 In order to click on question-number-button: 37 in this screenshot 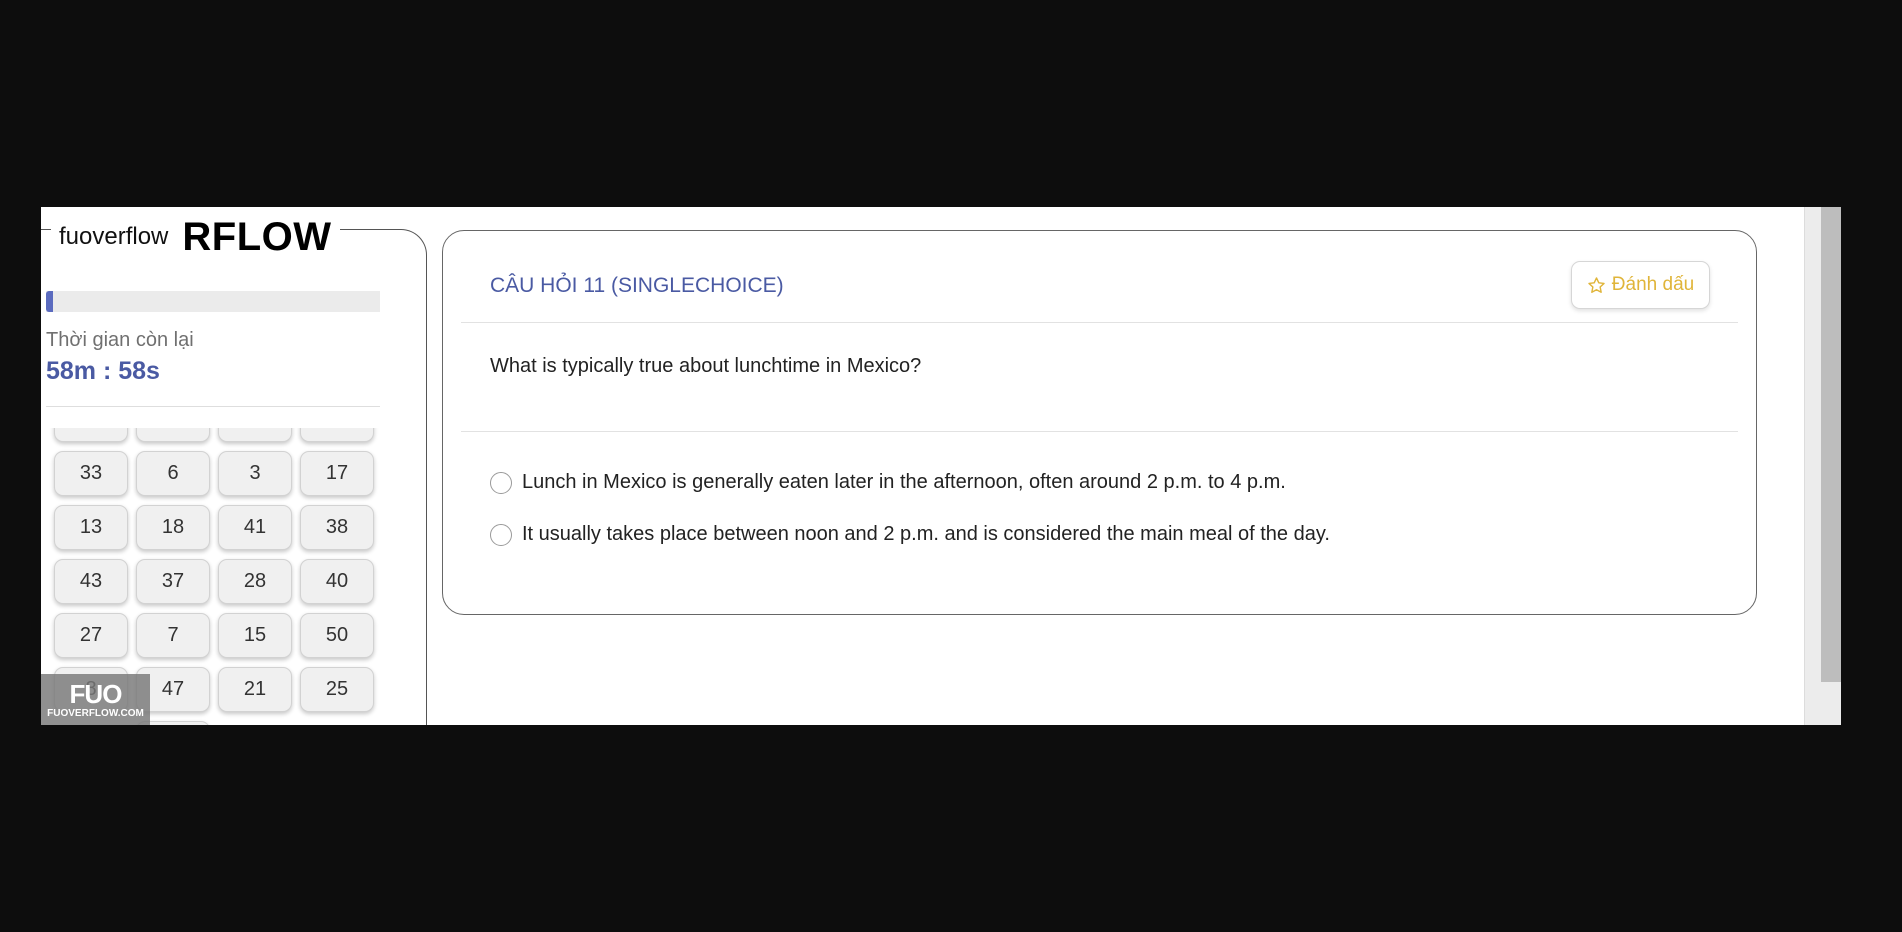, I will do `click(173, 581)`.